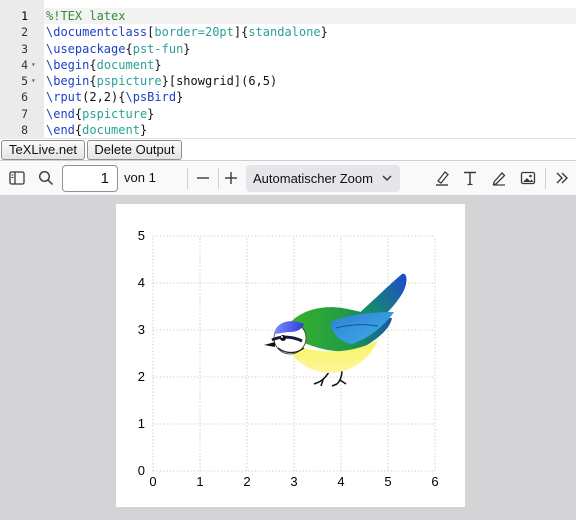 The image size is (576, 520). I want to click on minus-icon, so click(203, 178).